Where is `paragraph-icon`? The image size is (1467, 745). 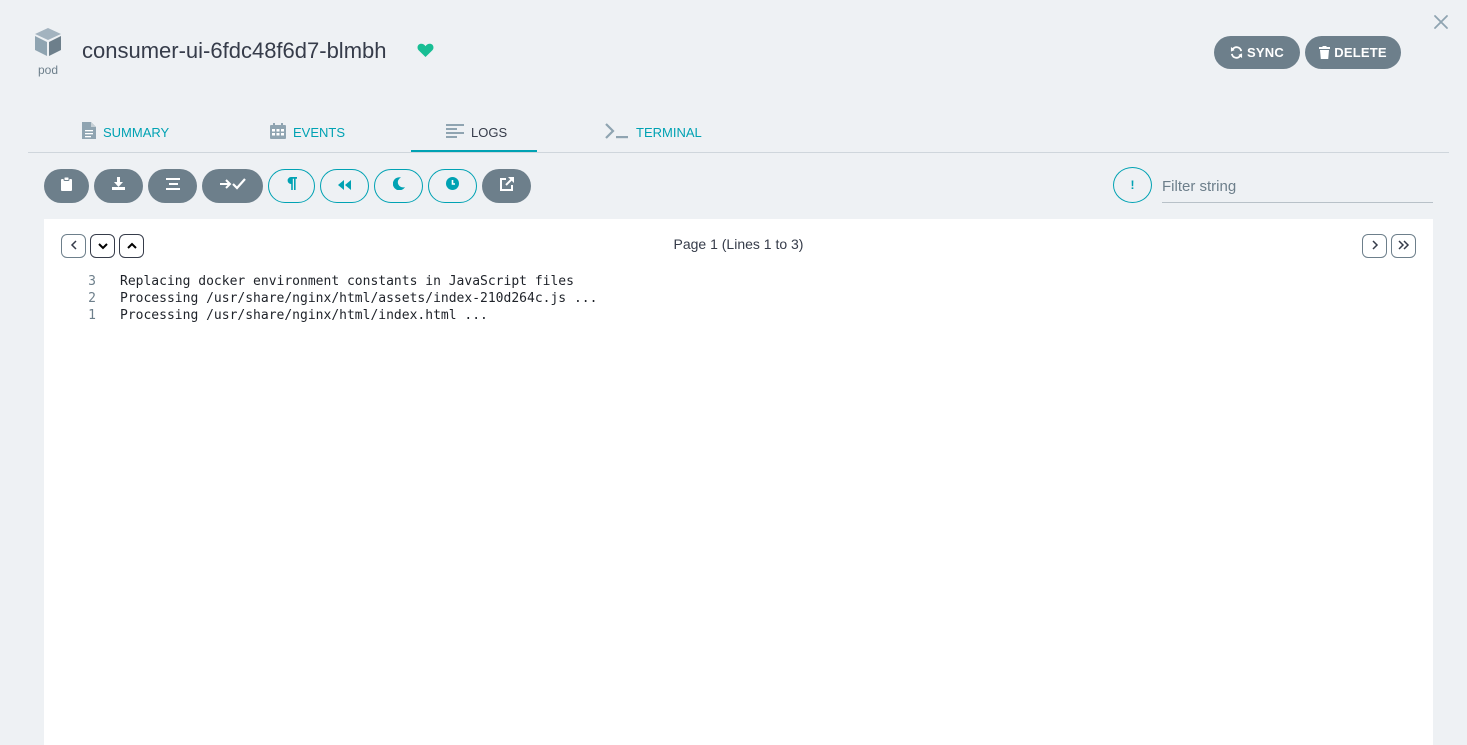 paragraph-icon is located at coordinates (292, 186).